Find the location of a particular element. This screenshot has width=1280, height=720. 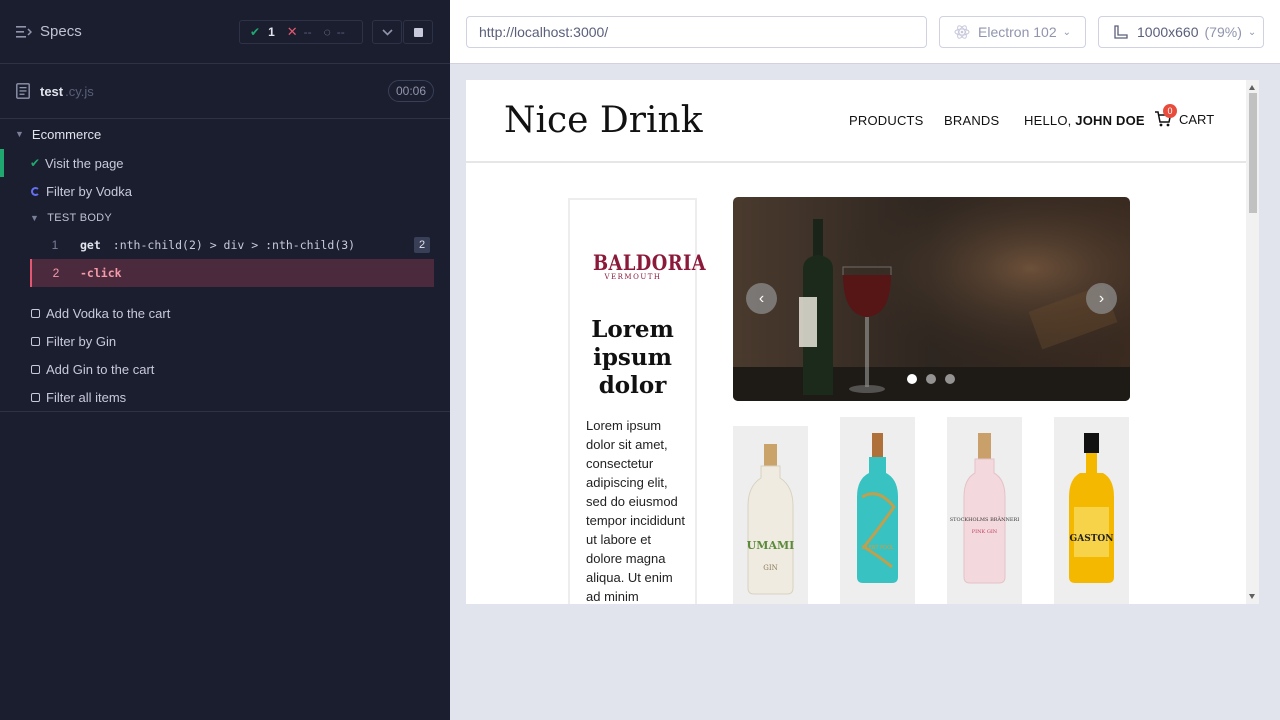

product-stockholms-pink-gin: STOCKHOLMS BRÄNNERI PINK GIN is located at coordinates (984, 510).